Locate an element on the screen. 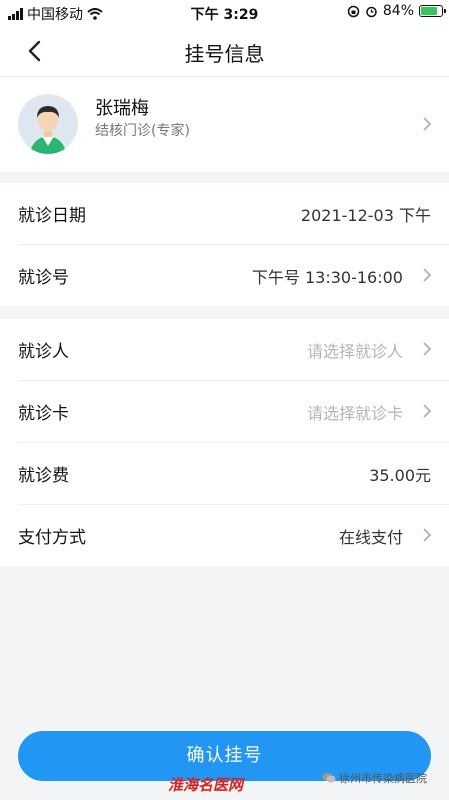 The height and width of the screenshot is (800, 449). page-title: 挂号信息 is located at coordinates (224, 54).